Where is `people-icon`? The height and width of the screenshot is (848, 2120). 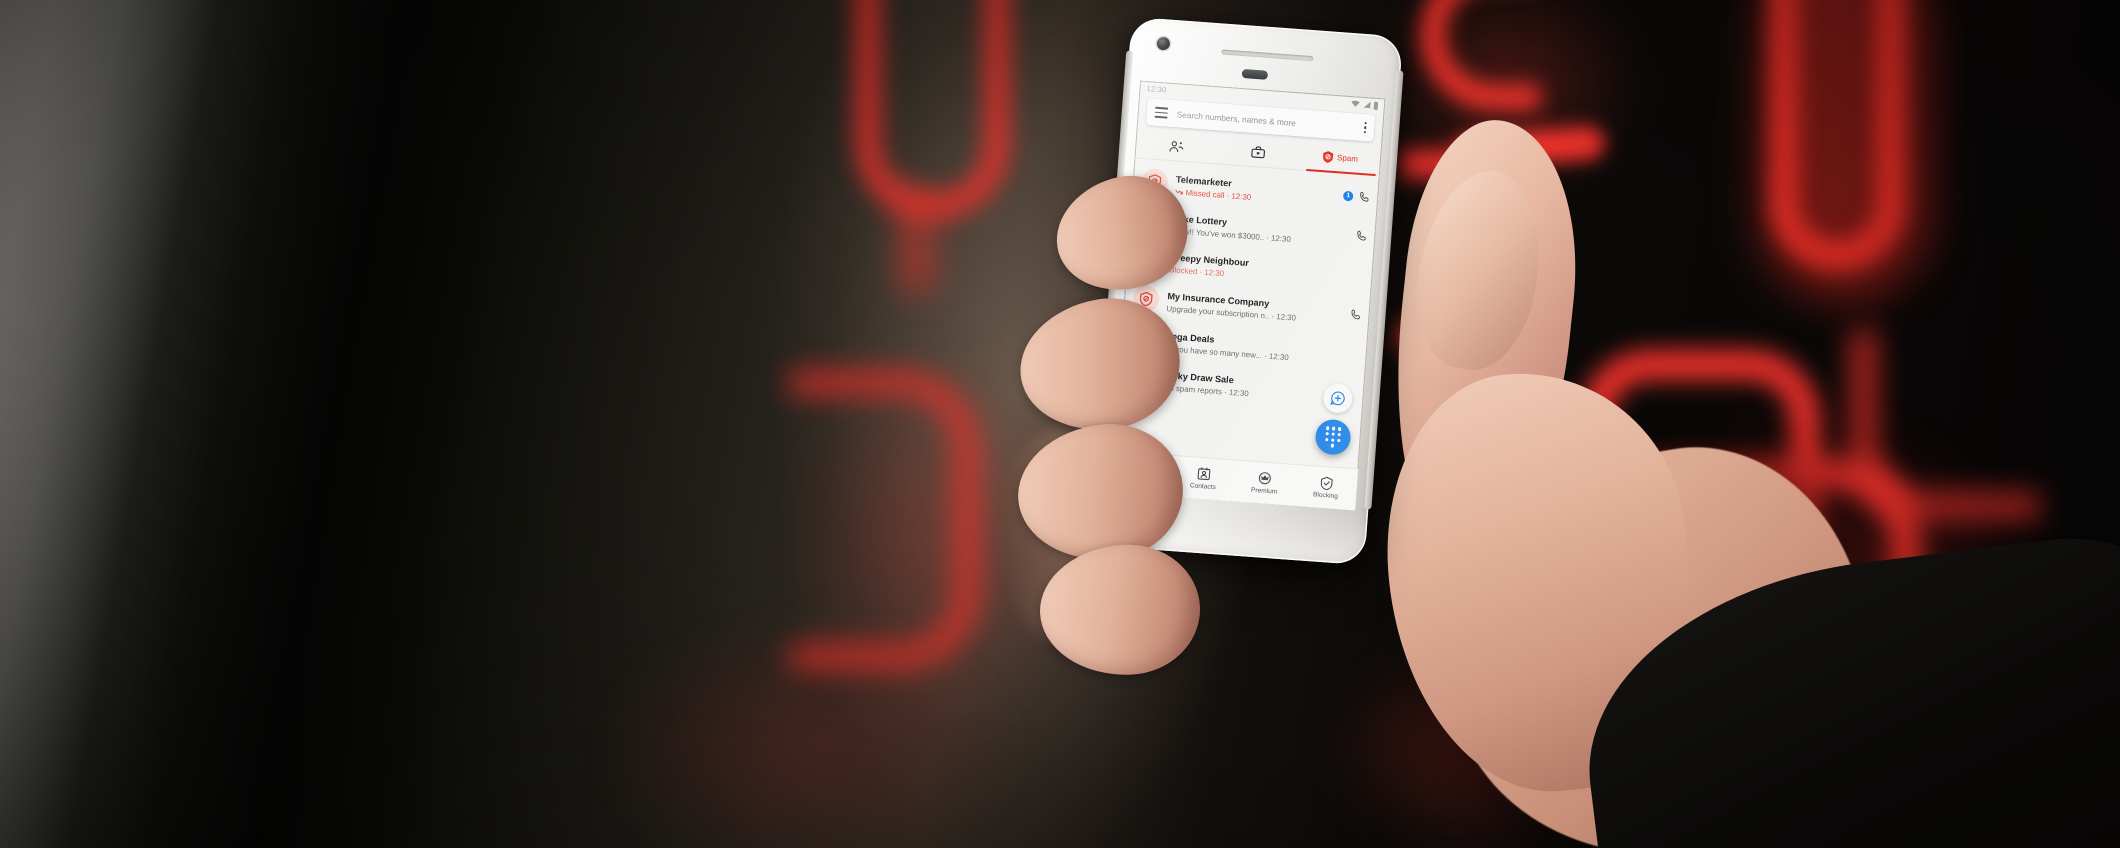
people-icon is located at coordinates (1175, 146).